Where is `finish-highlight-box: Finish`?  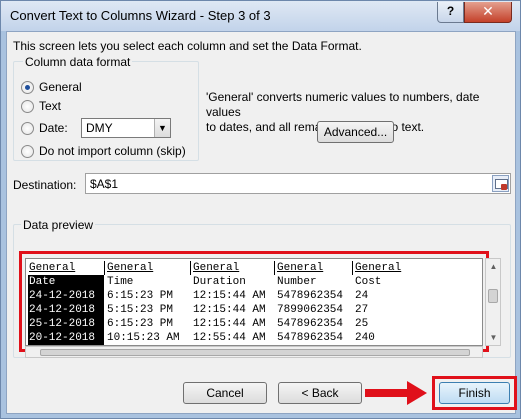 finish-highlight-box: Finish is located at coordinates (474, 393).